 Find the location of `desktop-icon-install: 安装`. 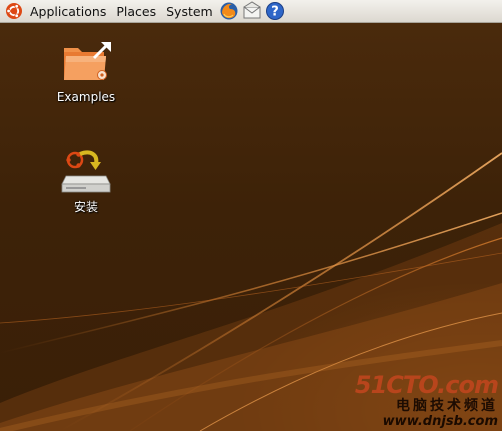

desktop-icon-install: 安装 is located at coordinates (86, 181).